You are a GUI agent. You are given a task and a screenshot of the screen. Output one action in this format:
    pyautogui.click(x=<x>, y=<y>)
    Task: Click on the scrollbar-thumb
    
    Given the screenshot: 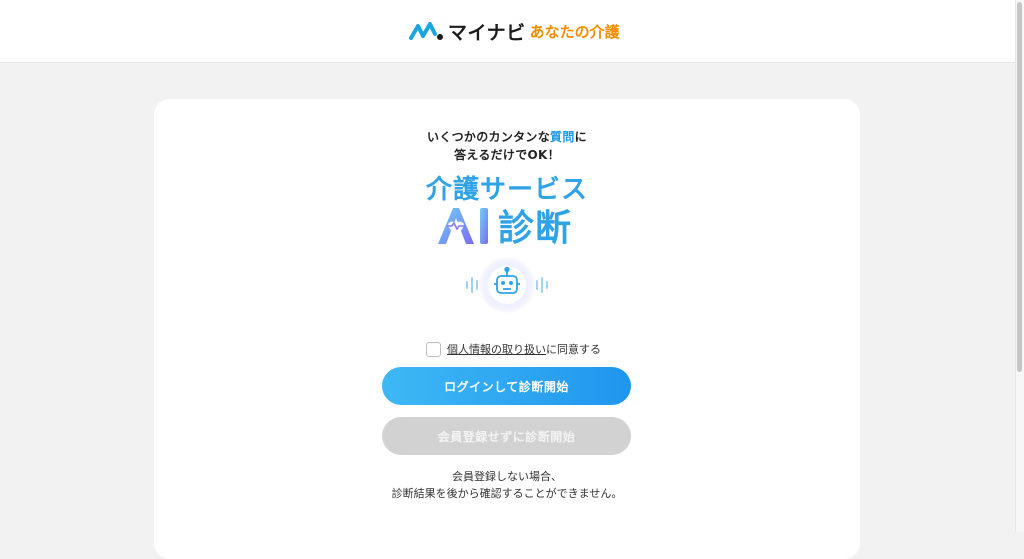 What is the action you would take?
    pyautogui.click(x=1019, y=187)
    